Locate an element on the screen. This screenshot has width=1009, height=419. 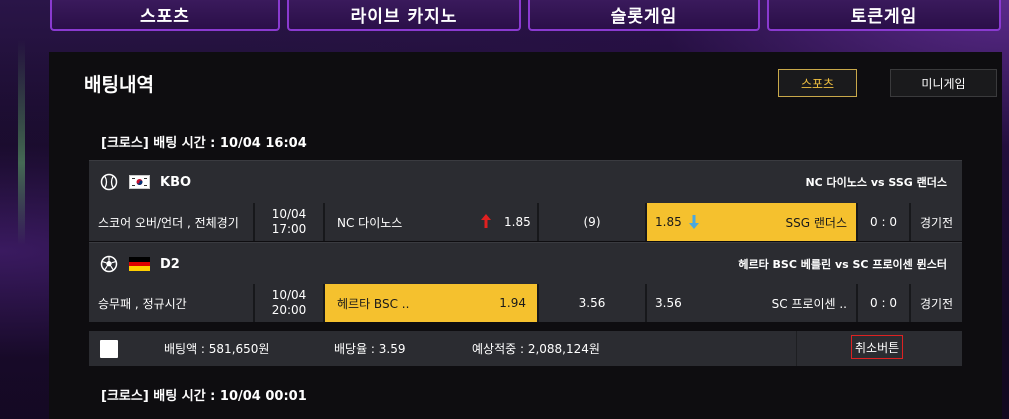
arrow-down-icon is located at coordinates (694, 223).